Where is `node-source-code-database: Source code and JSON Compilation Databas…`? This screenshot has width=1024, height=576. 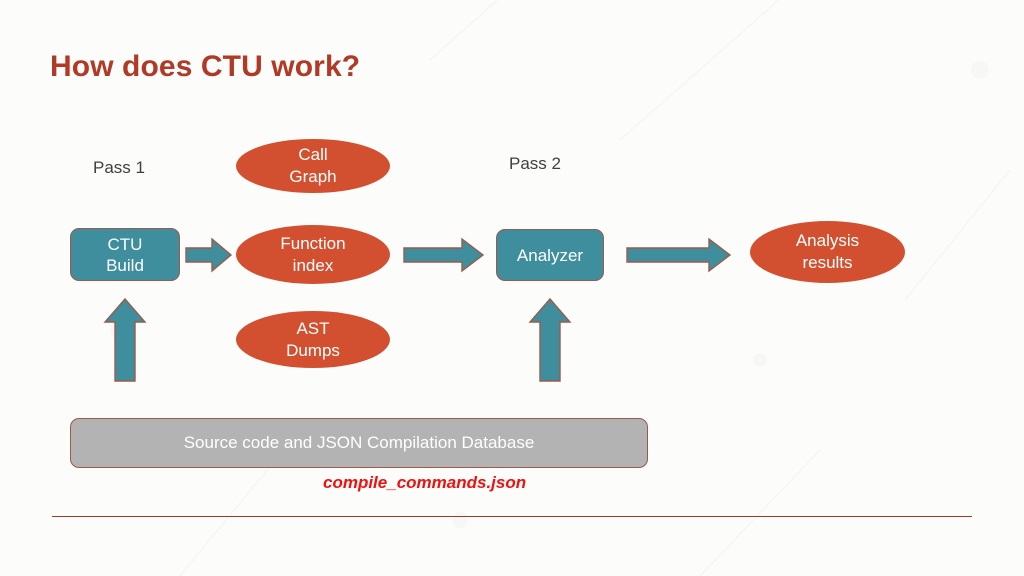 node-source-code-database: Source code and JSON Compilation Databas… is located at coordinates (359, 443).